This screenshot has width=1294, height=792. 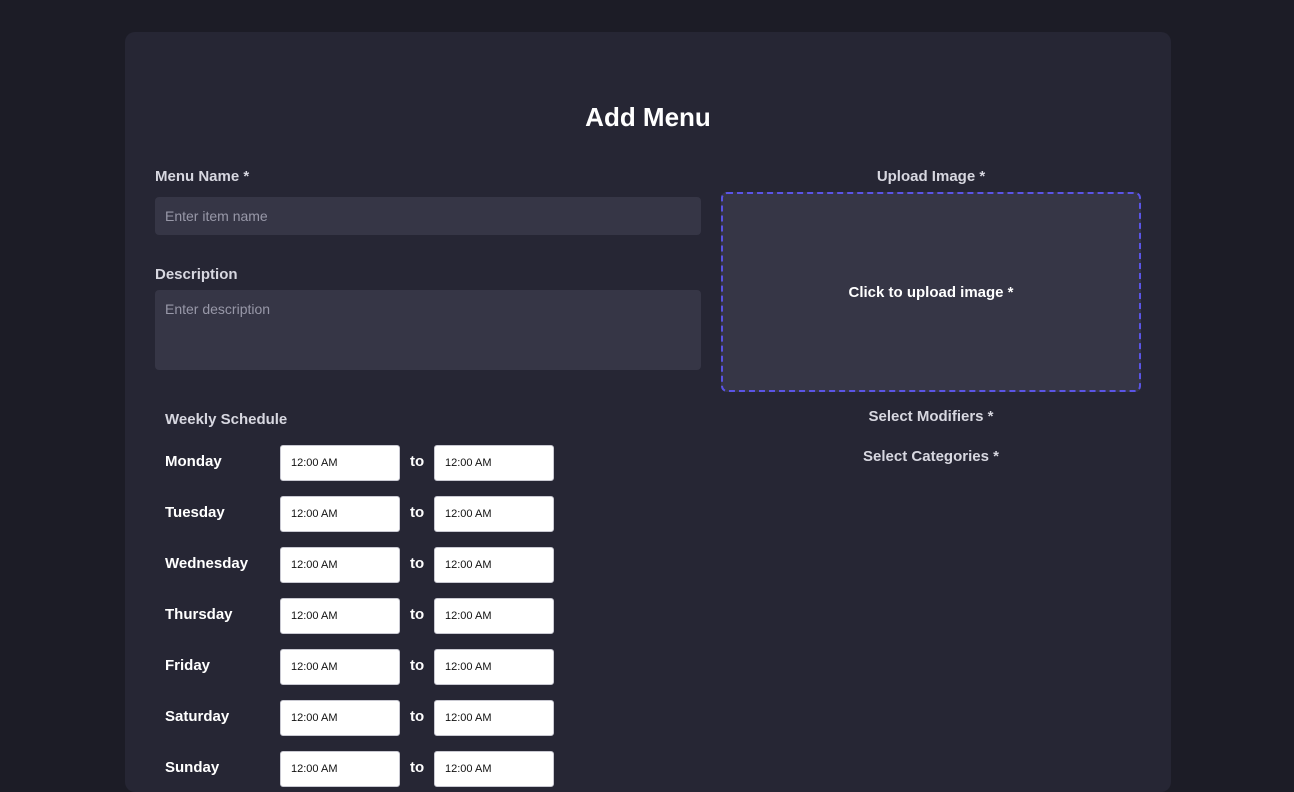 What do you see at coordinates (195, 512) in the screenshot?
I see `day-name: Tuesday` at bounding box center [195, 512].